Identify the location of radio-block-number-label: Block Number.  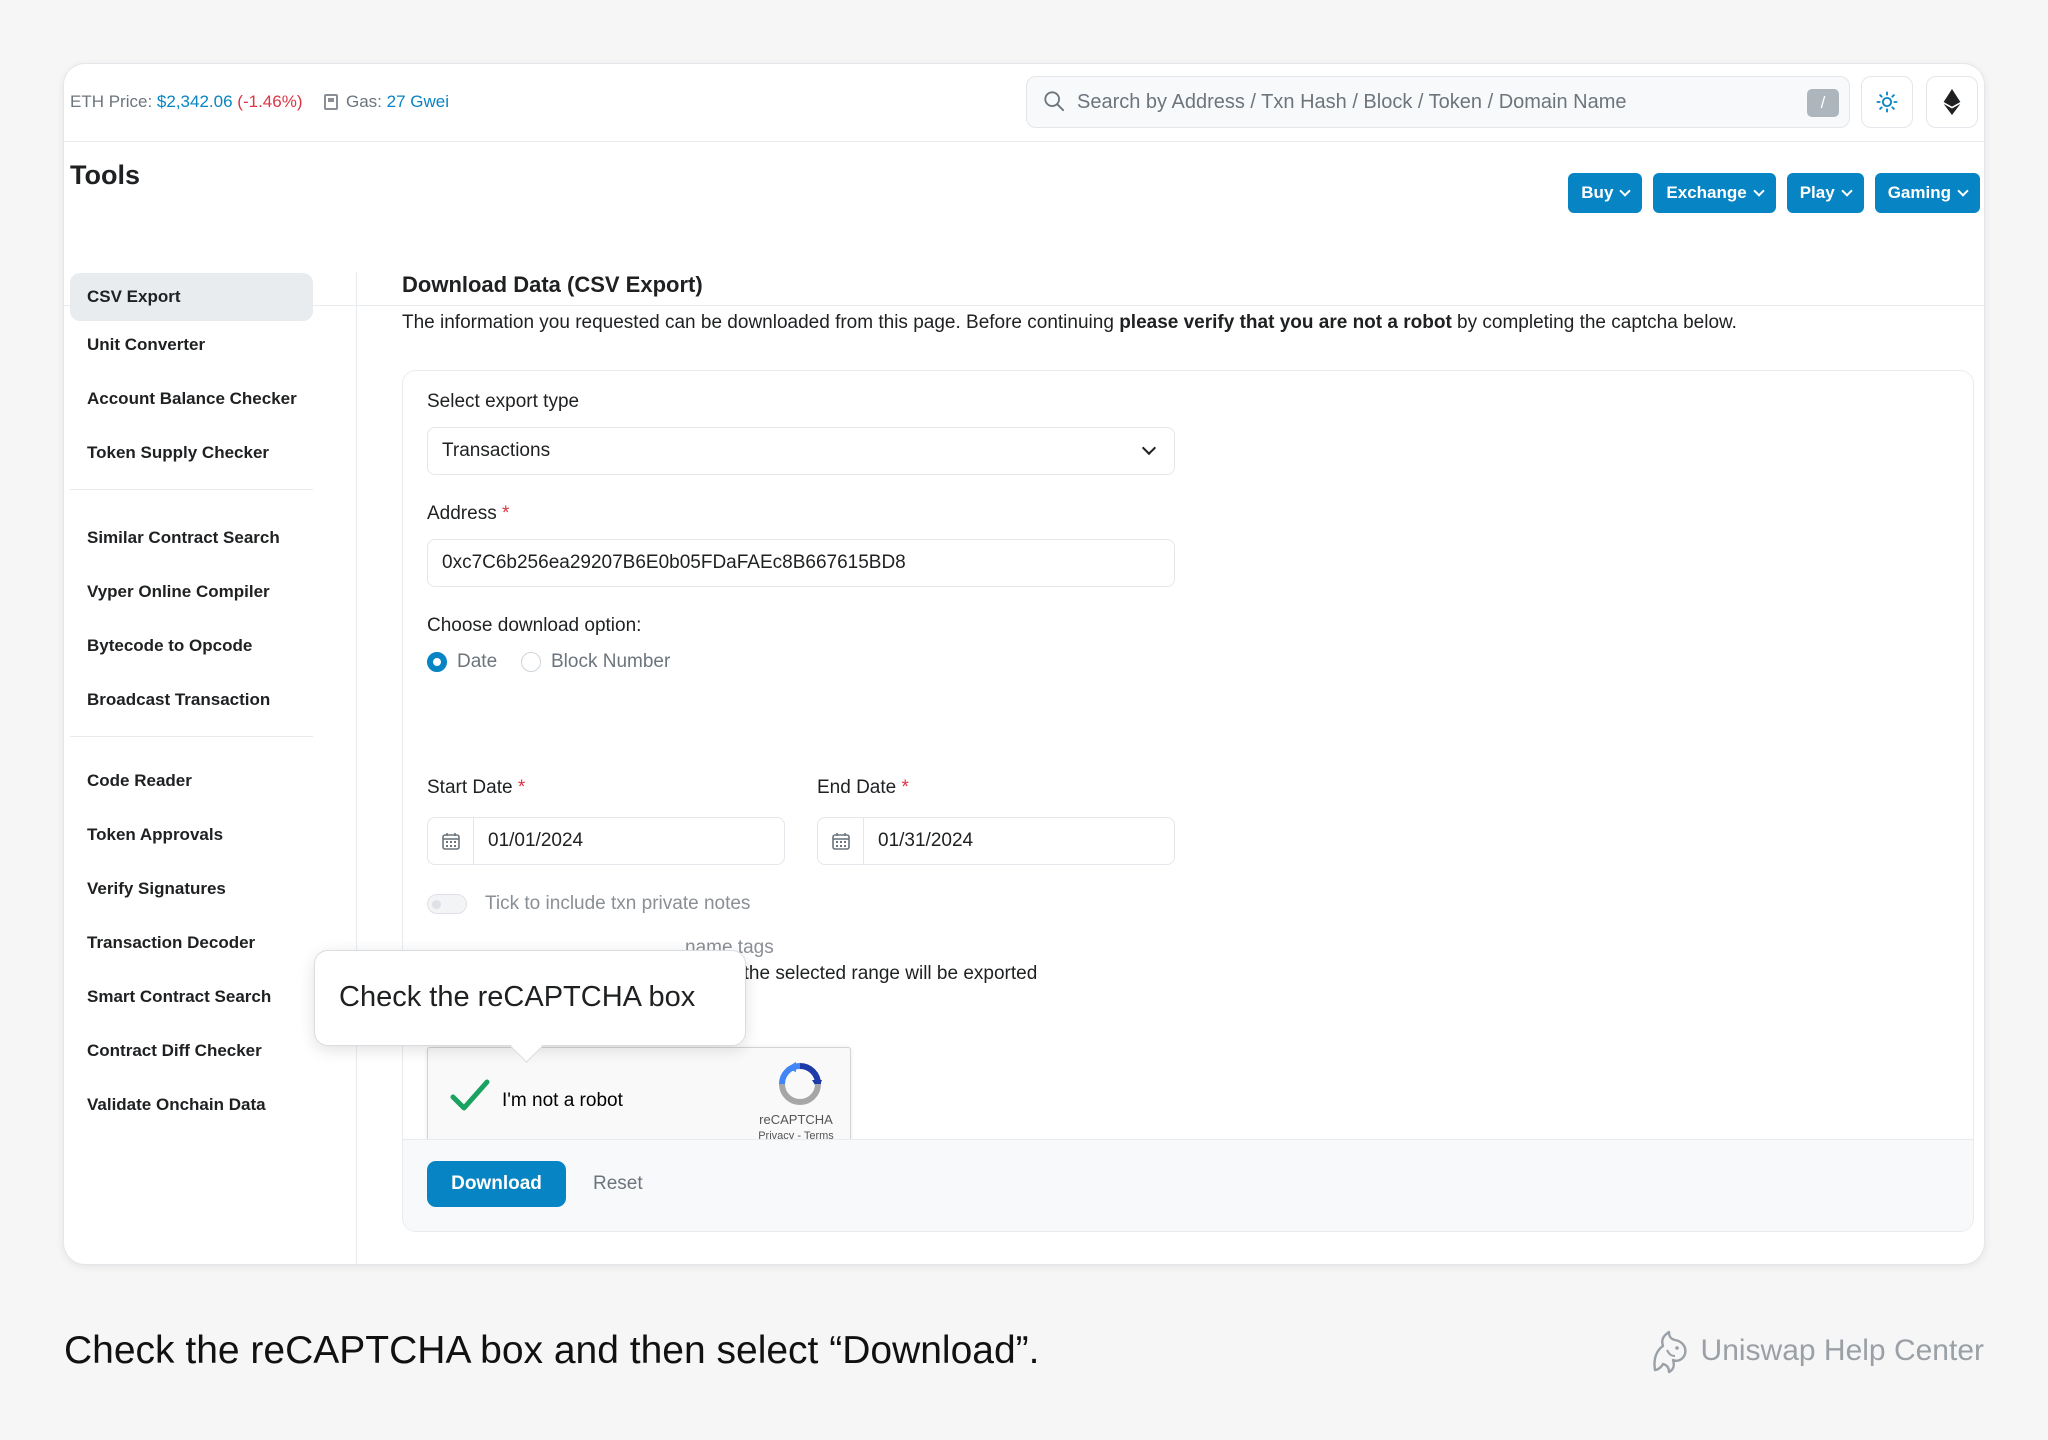
(611, 661).